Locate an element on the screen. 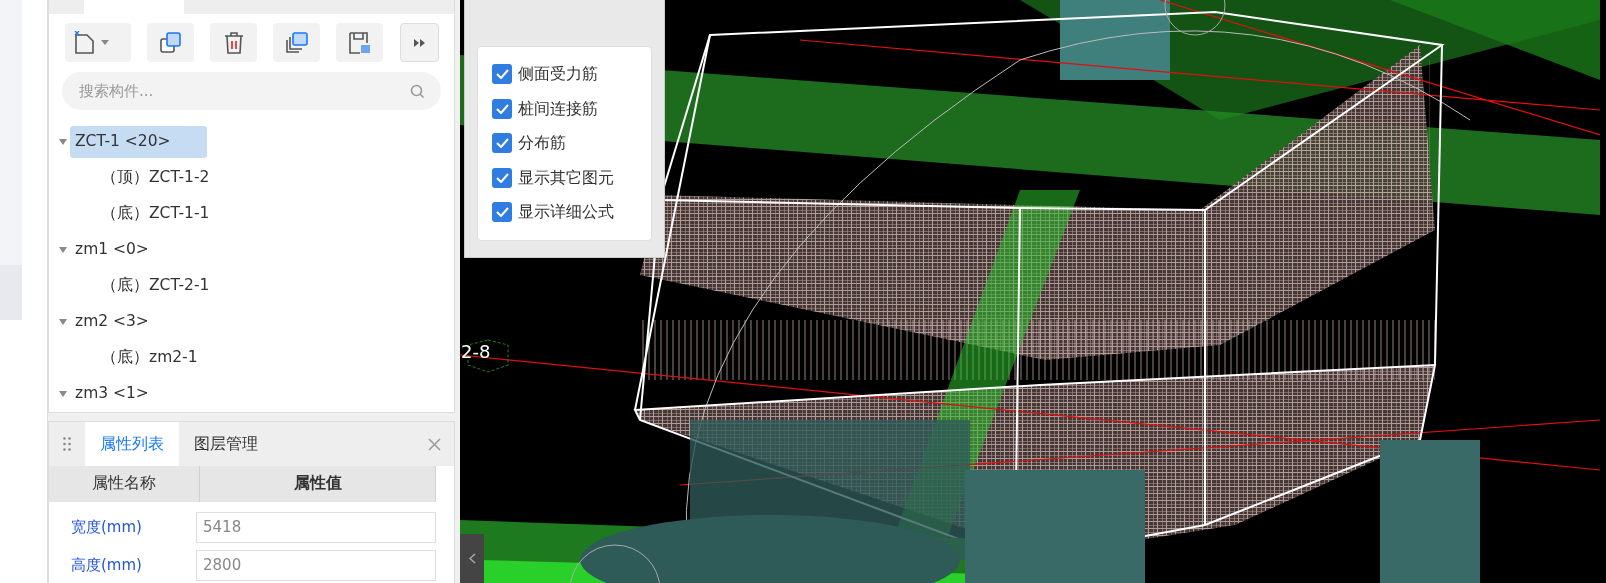 The width and height of the screenshot is (1606, 583). checkbox-label: 侧面受力筋 is located at coordinates (558, 74).